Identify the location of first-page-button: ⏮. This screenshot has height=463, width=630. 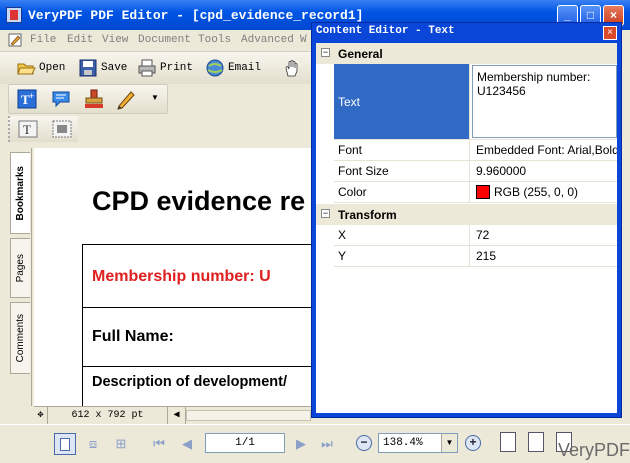
(159, 444).